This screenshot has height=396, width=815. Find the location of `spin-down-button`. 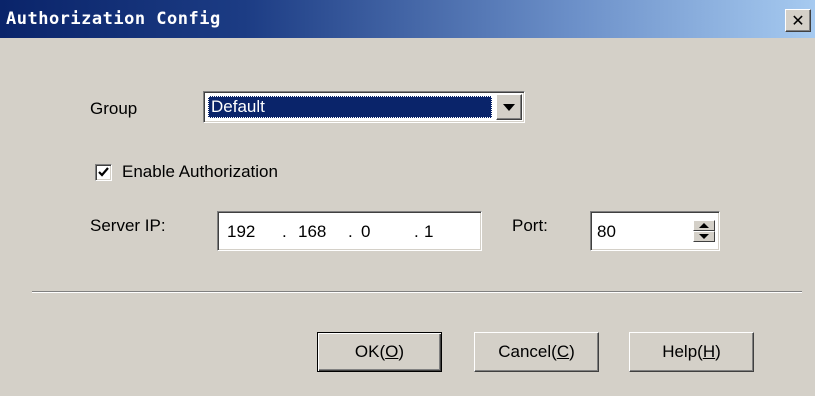

spin-down-button is located at coordinates (704, 236).